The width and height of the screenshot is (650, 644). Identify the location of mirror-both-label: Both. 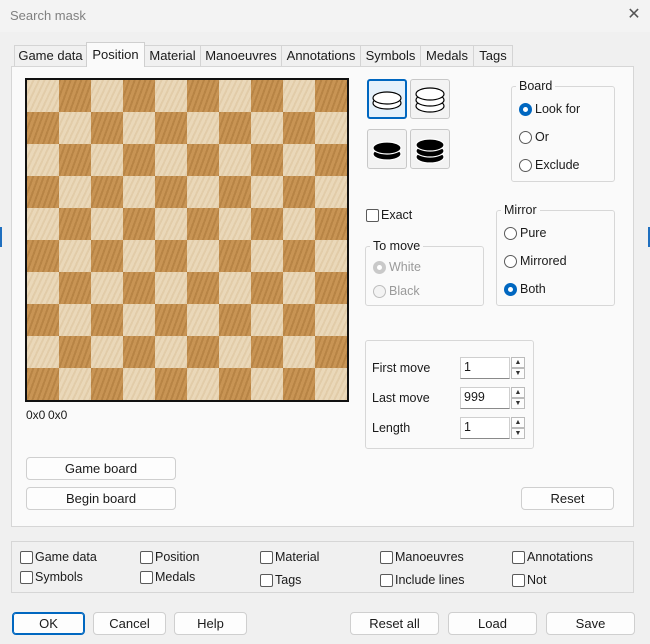
(533, 289).